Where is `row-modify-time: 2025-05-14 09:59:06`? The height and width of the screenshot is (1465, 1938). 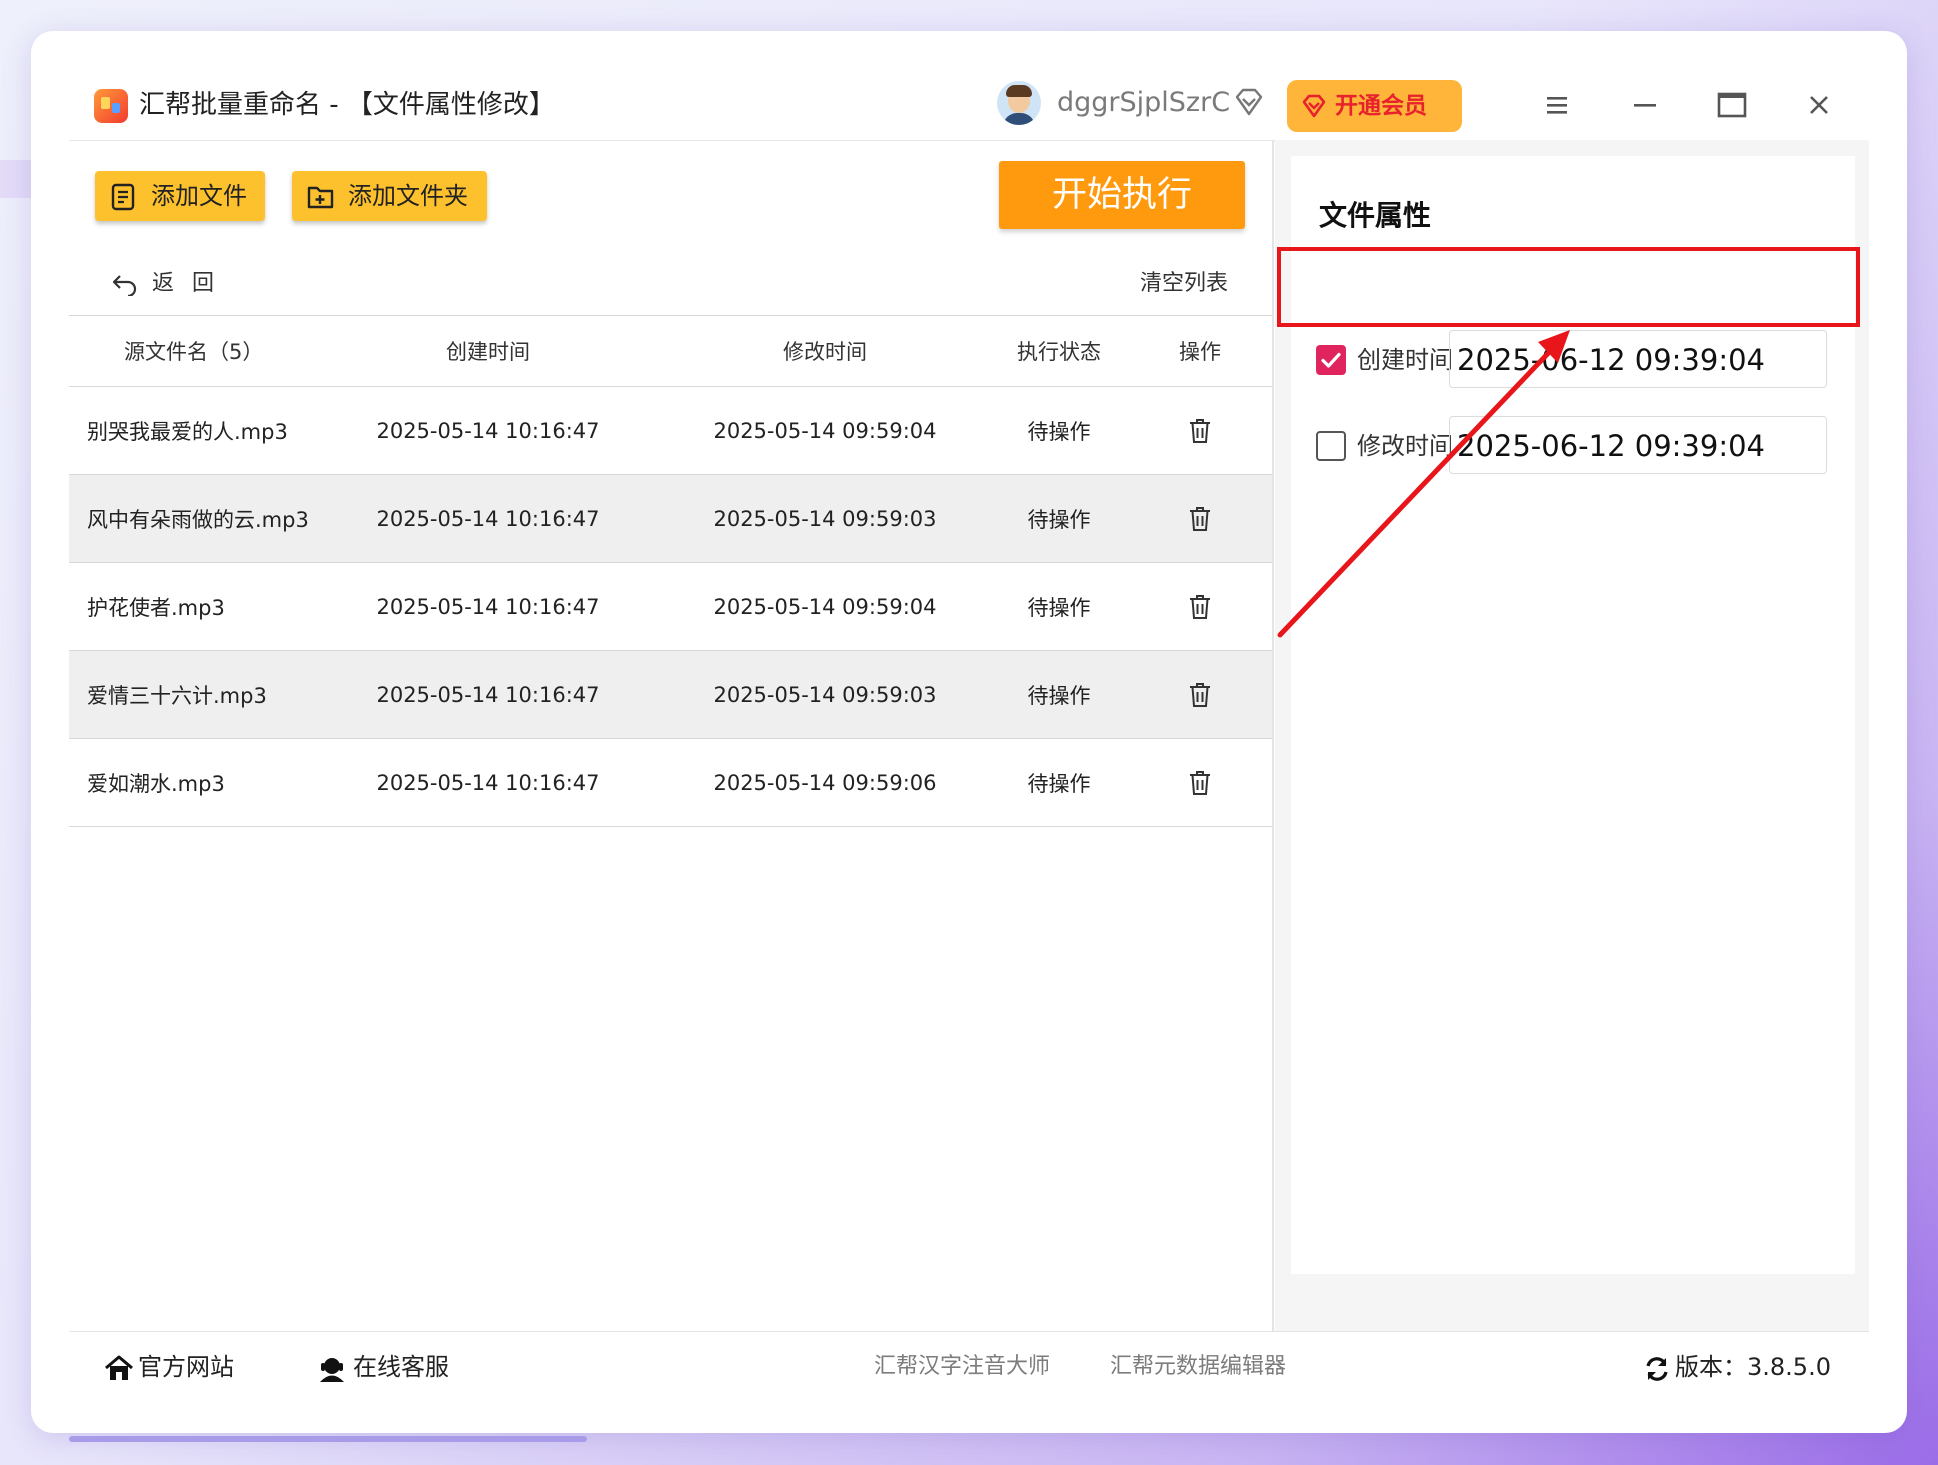 row-modify-time: 2025-05-14 09:59:06 is located at coordinates (825, 782).